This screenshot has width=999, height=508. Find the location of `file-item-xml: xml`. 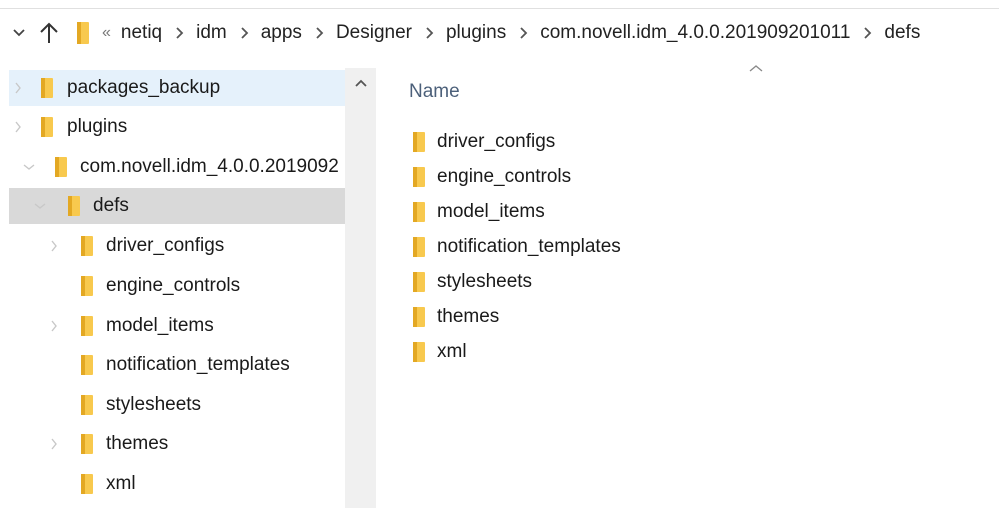

file-item-xml: xml is located at coordinates (439, 352).